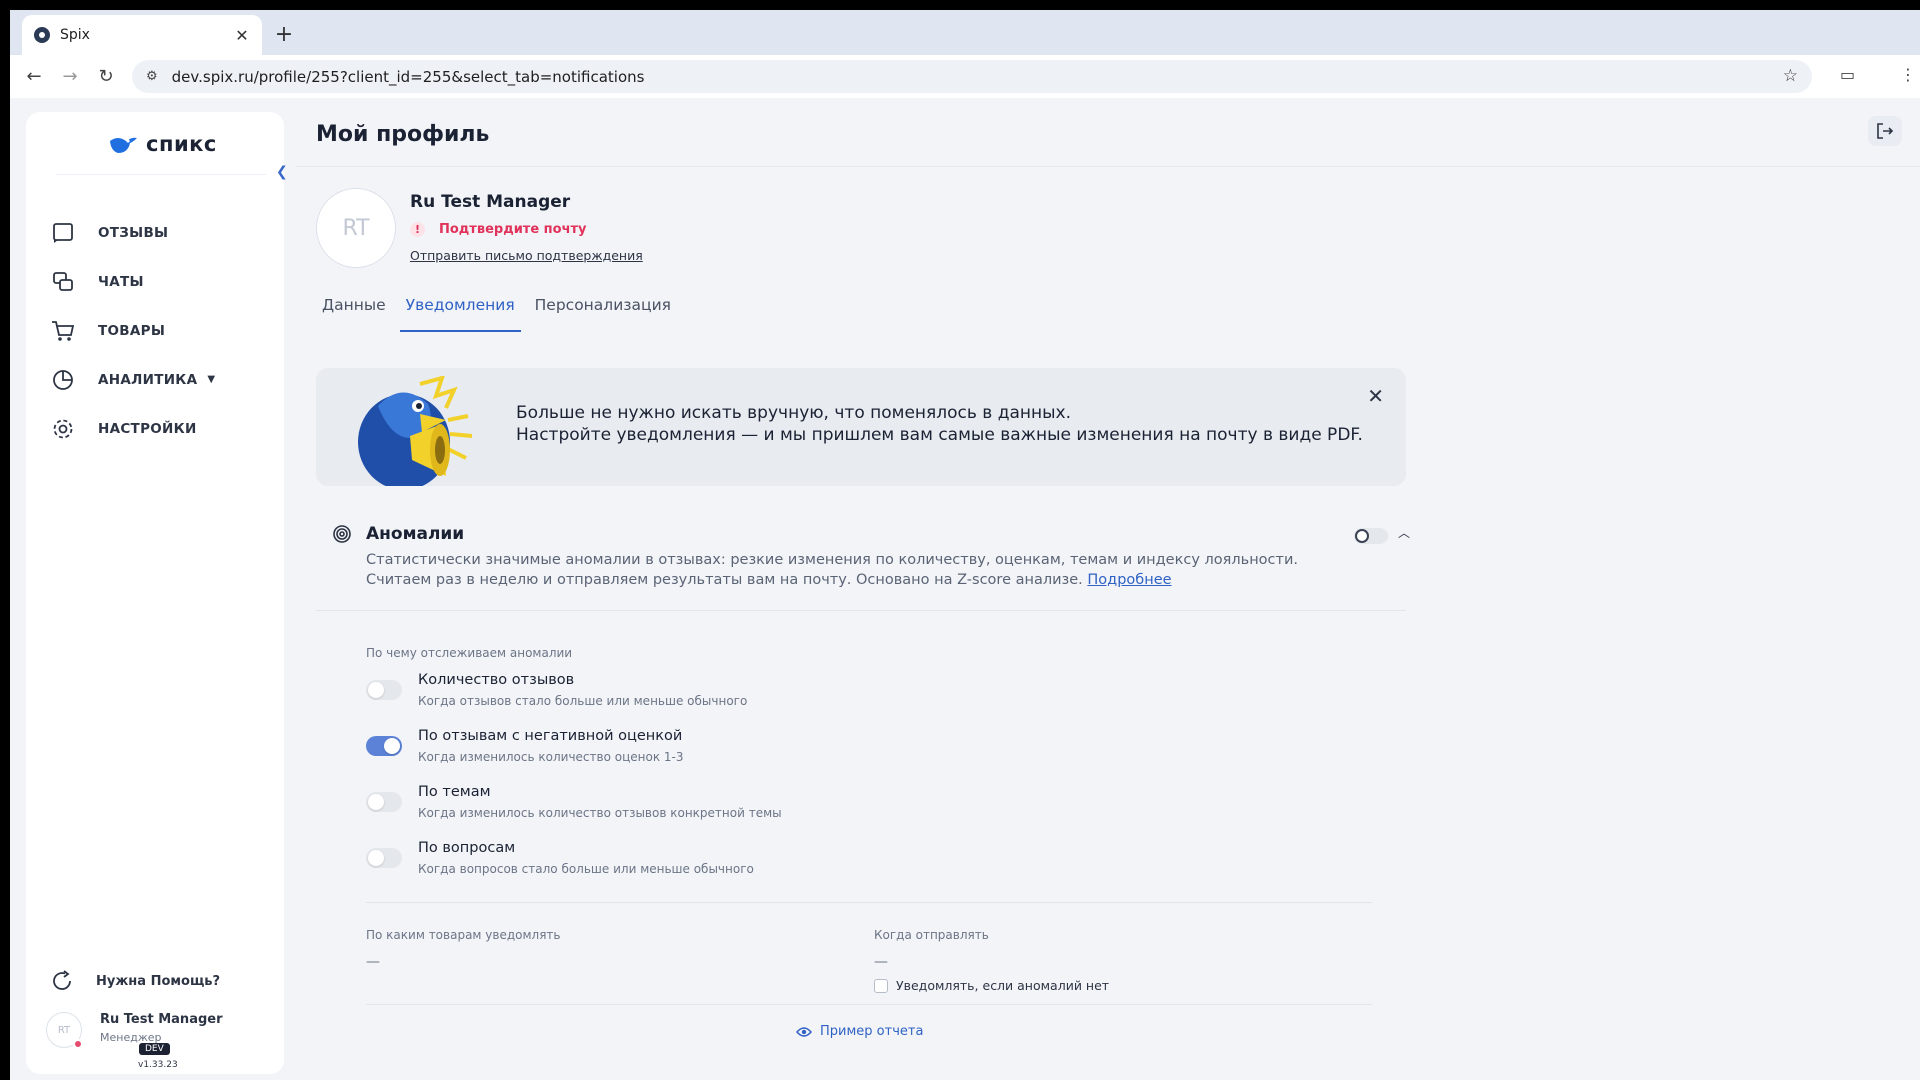  I want to click on profile-avatar: RT, so click(356, 228).